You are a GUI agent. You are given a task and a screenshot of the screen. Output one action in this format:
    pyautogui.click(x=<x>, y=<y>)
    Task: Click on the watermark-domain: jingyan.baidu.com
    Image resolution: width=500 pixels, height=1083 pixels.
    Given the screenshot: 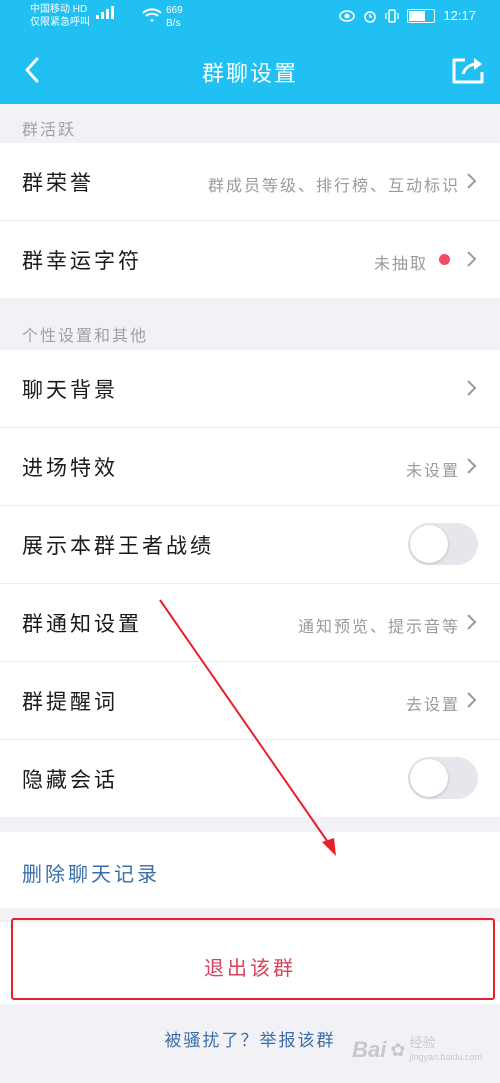 What is the action you would take?
    pyautogui.click(x=445, y=1057)
    